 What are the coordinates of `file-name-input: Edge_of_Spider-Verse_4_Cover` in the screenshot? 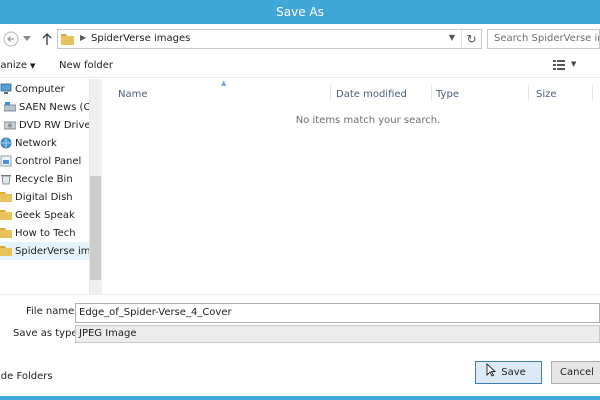 It's located at (337, 313).